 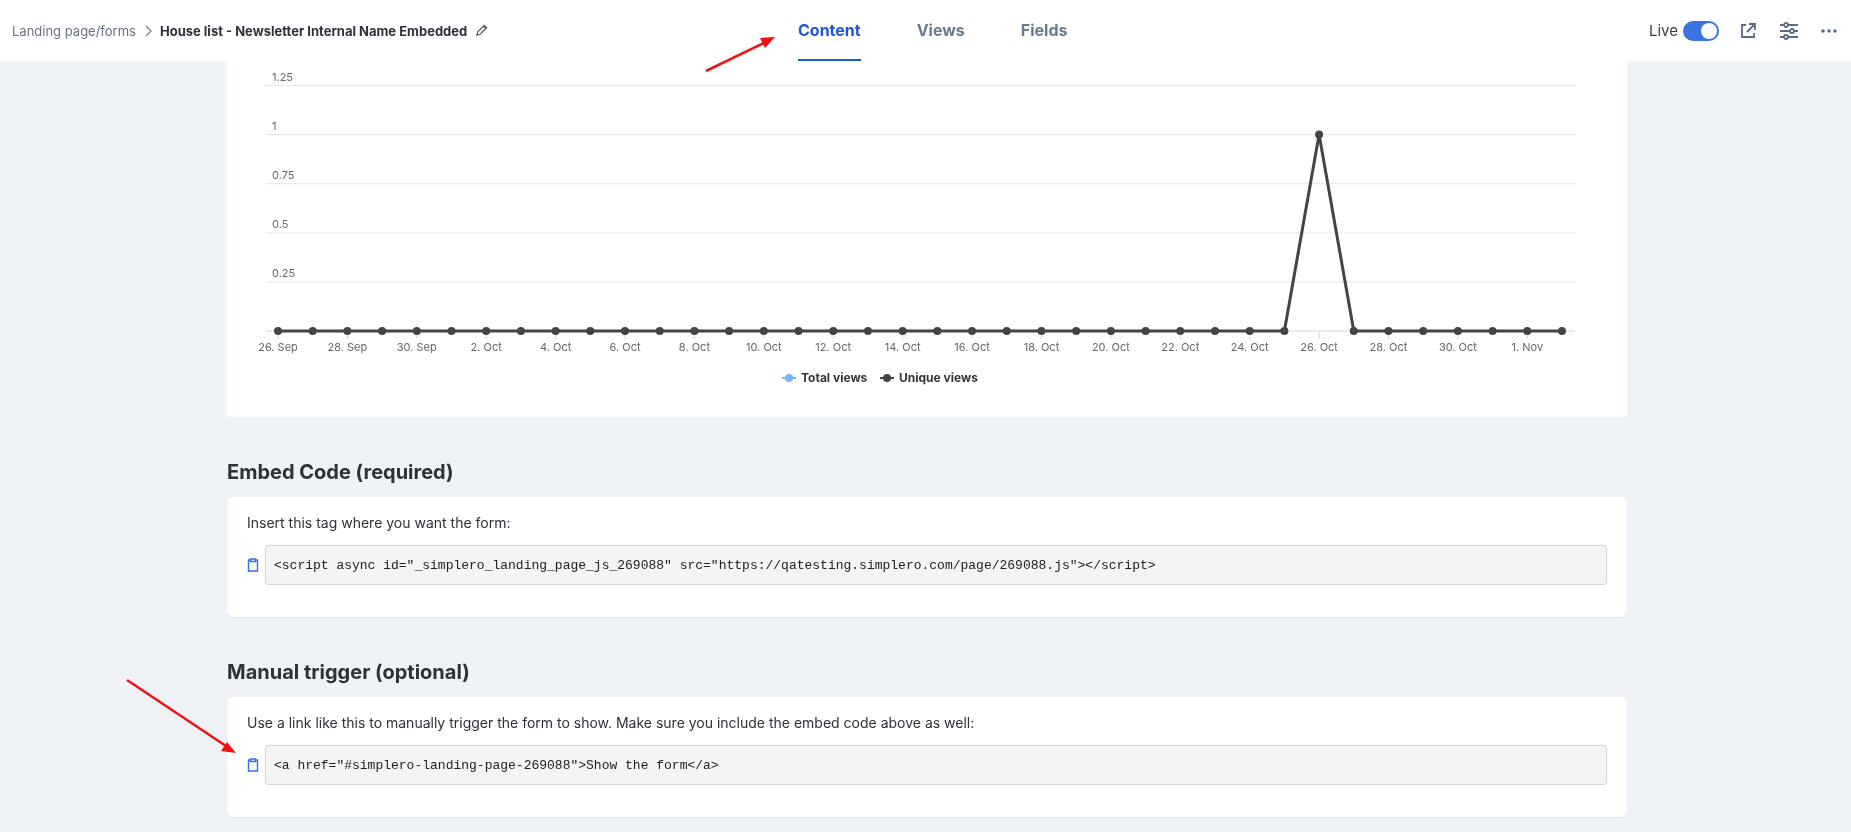 I want to click on code-field: <script async id="_simplero_landing_page_js_269088" src="https://qatesting.simplero.com/page/269088.js"></script>, so click(x=936, y=565).